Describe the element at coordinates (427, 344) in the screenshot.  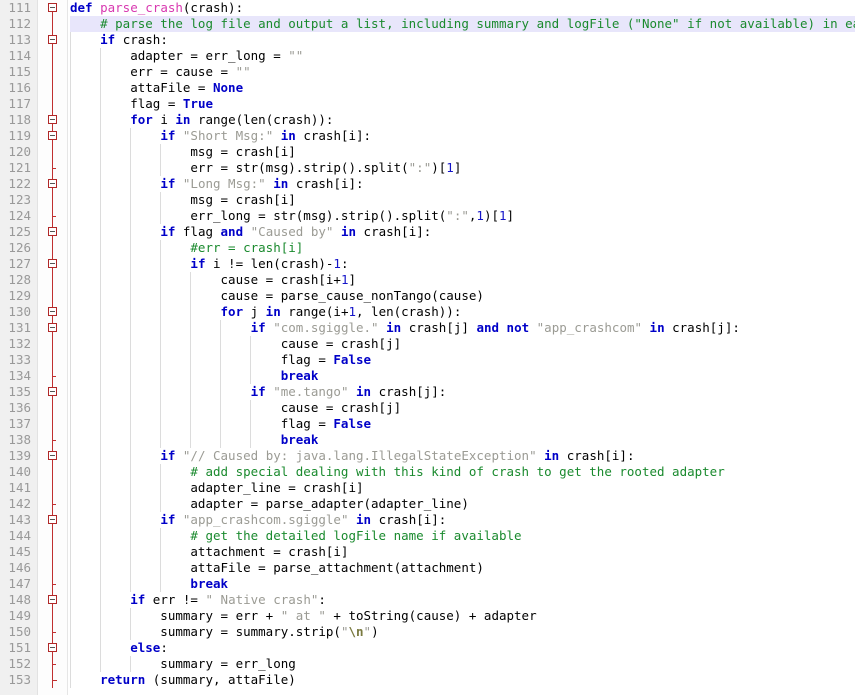
I see `code-line: 132 cause = crash[j]` at that location.